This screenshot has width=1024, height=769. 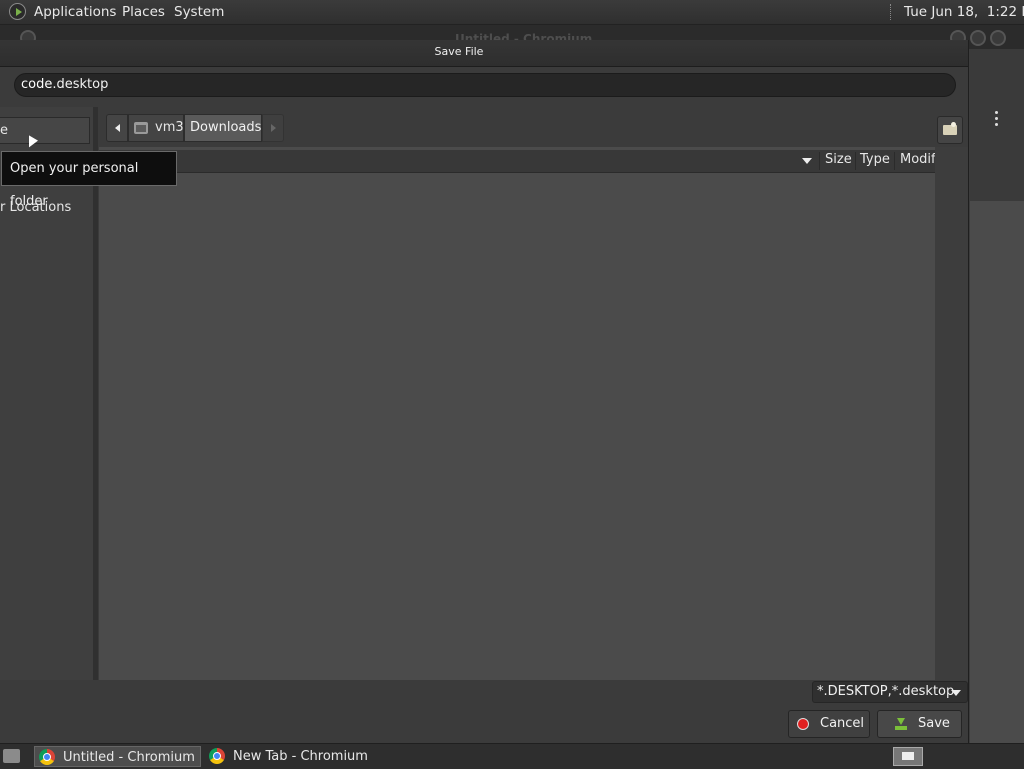 I want to click on applications-menu: Applications, so click(x=75, y=12).